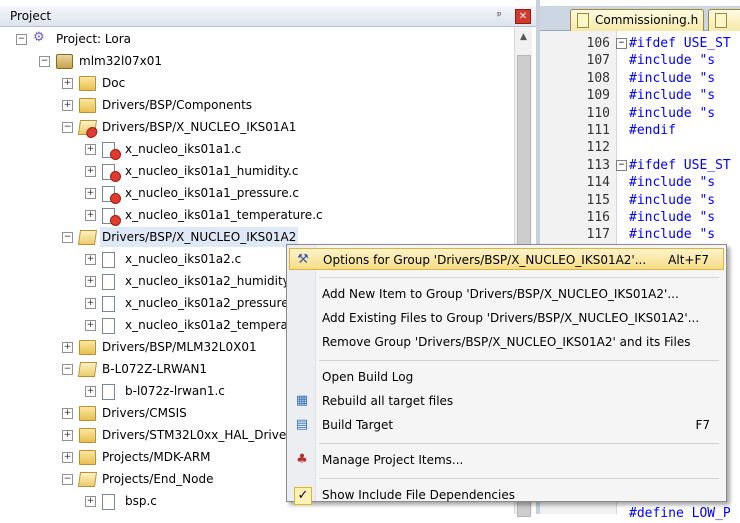 This screenshot has width=740, height=523. I want to click on tree-row: + x_nucleo_iks01a1_pressure.c, so click(257, 193).